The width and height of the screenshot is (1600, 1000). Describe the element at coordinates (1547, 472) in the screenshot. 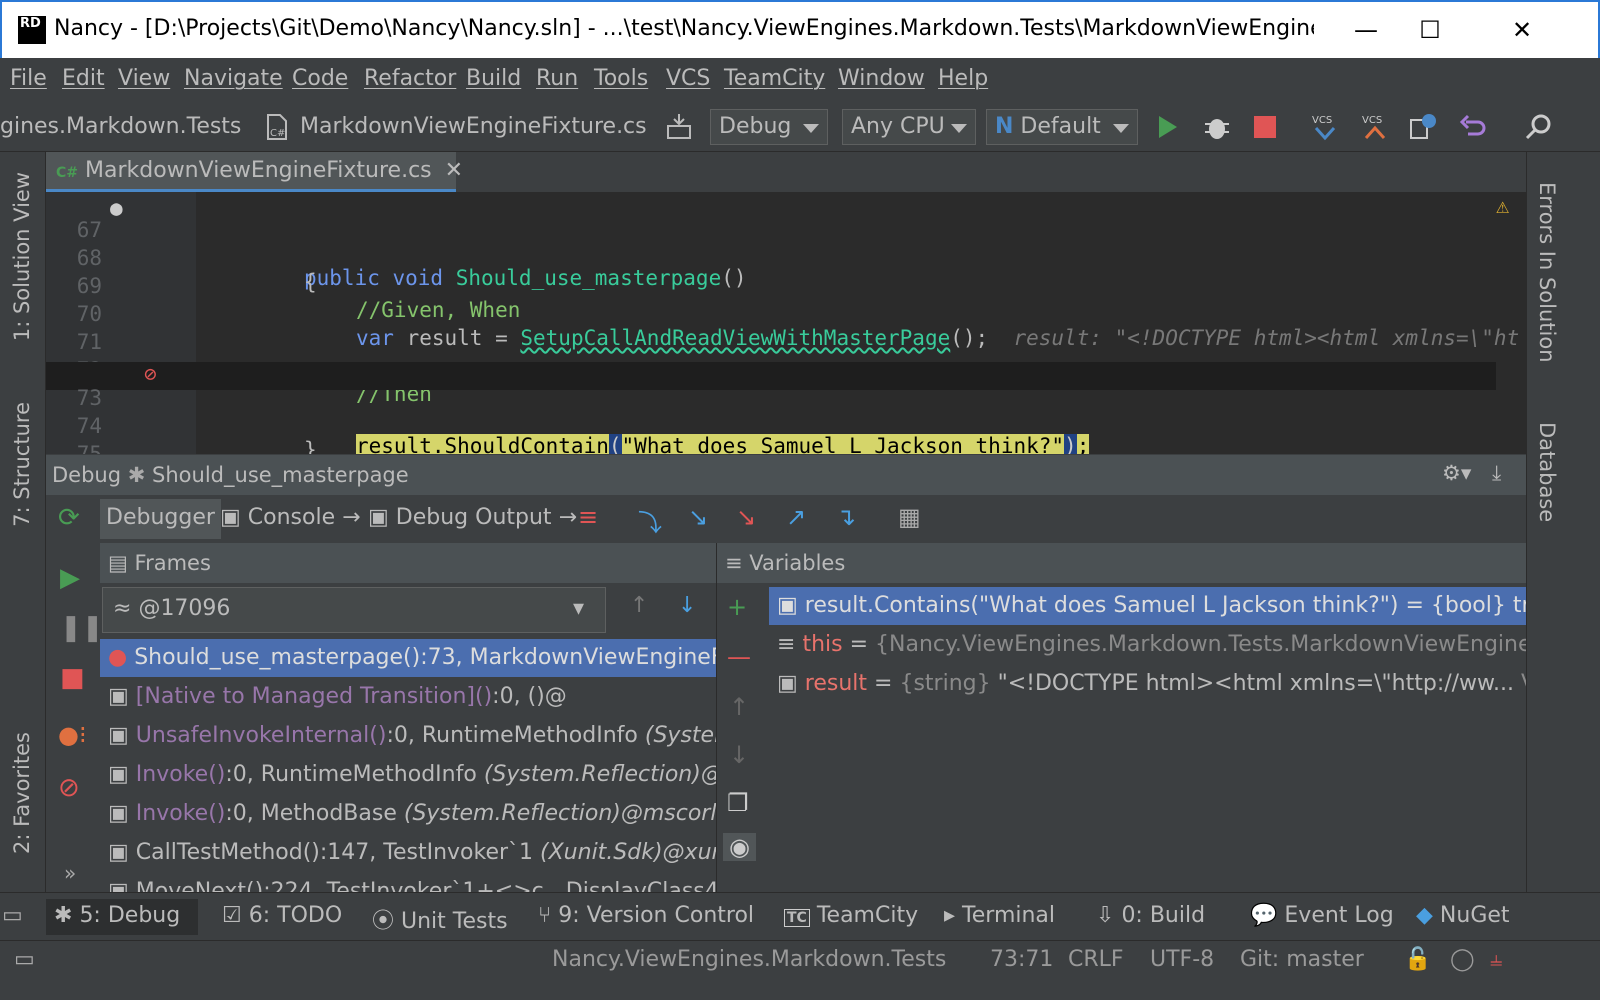

I see `tab-database: Database` at that location.